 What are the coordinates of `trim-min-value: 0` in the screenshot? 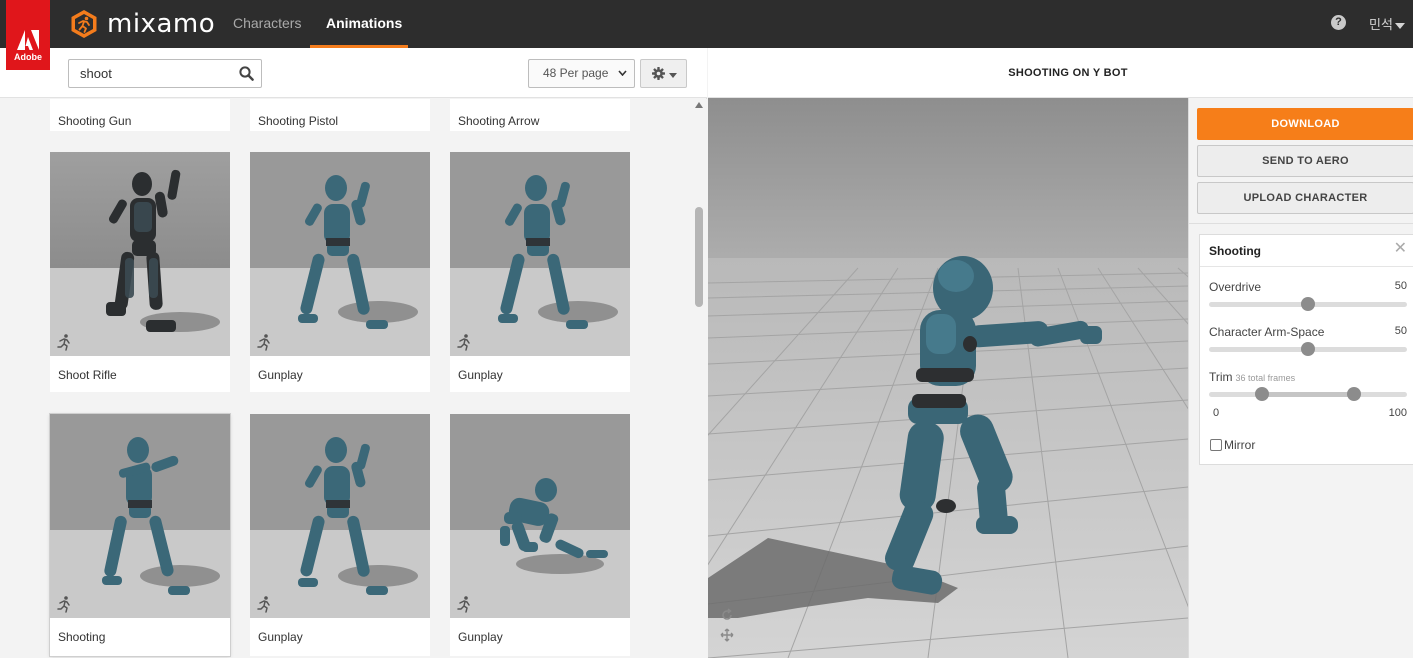 It's located at (1216, 413).